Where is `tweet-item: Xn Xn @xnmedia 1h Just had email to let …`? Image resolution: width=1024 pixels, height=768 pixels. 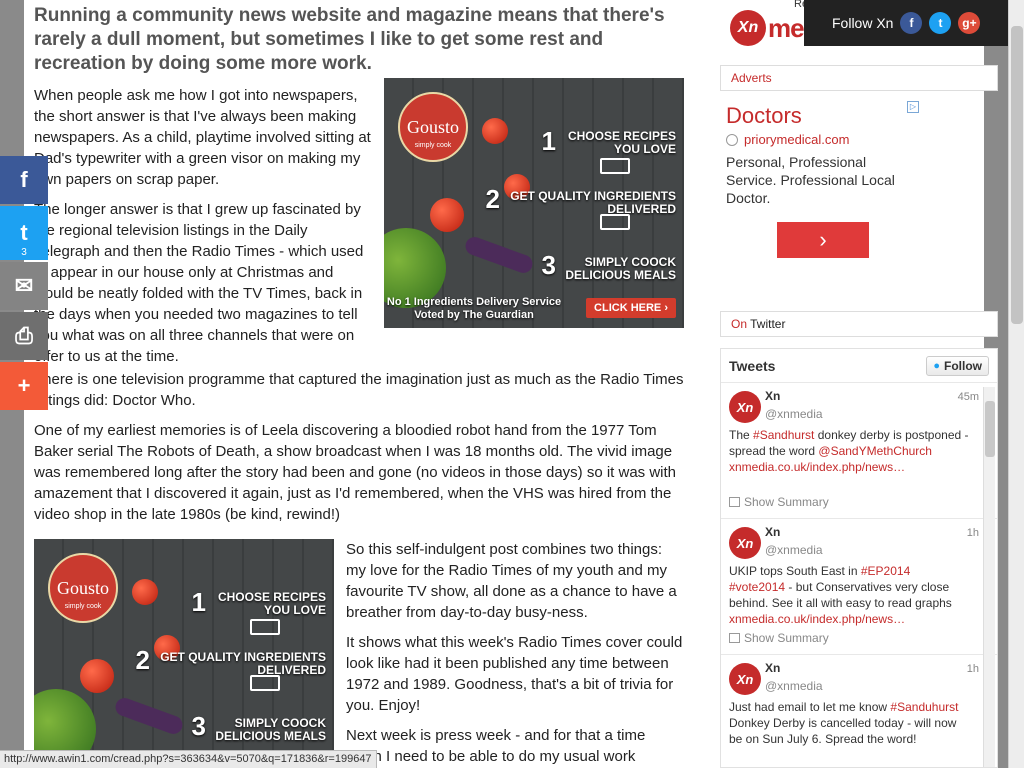 tweet-item: Xn Xn @xnmedia 1h Just had email to let … is located at coordinates (859, 711).